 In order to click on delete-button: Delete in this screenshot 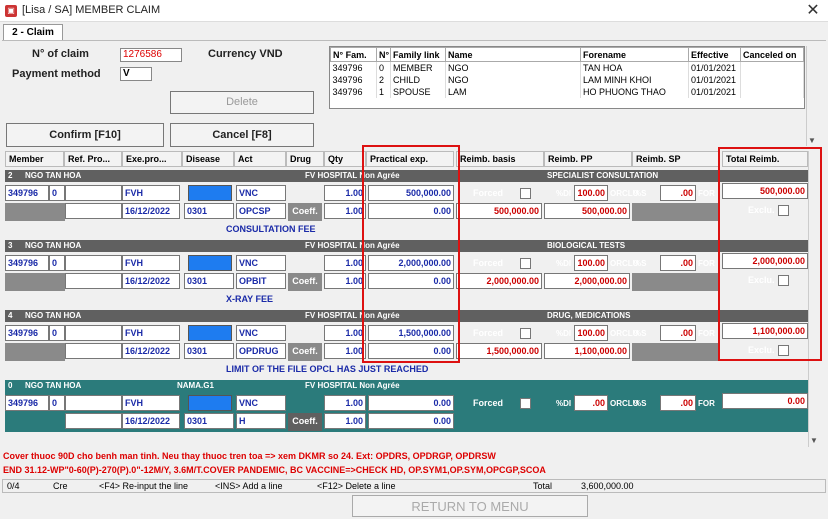, I will do `click(242, 102)`.